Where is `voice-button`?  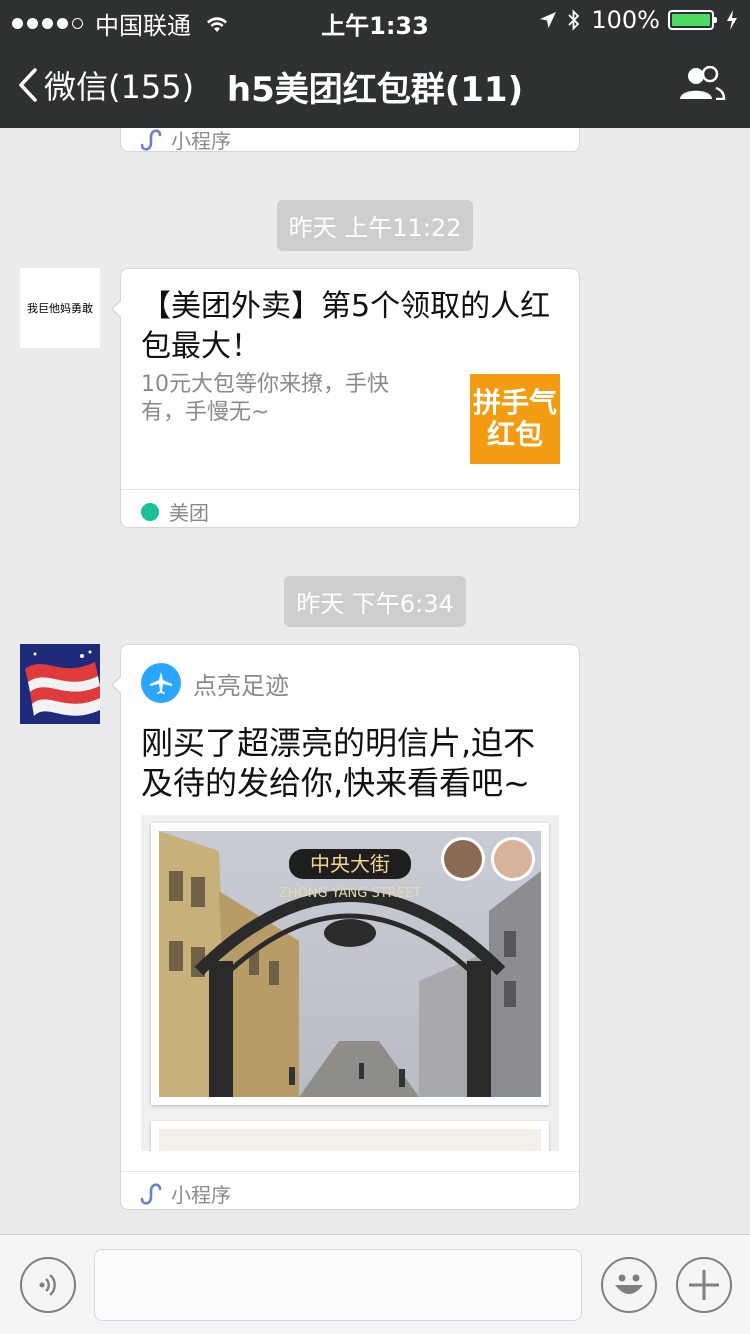
voice-button is located at coordinates (48, 1285).